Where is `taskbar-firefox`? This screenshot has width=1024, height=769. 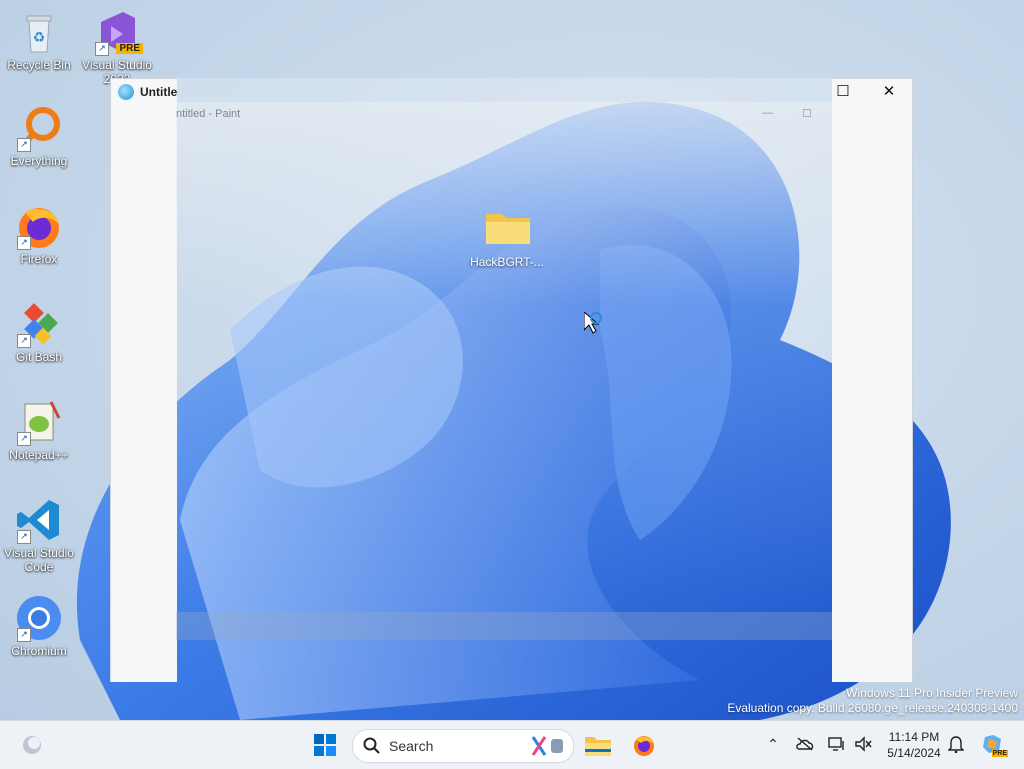
taskbar-firefox is located at coordinates (644, 745).